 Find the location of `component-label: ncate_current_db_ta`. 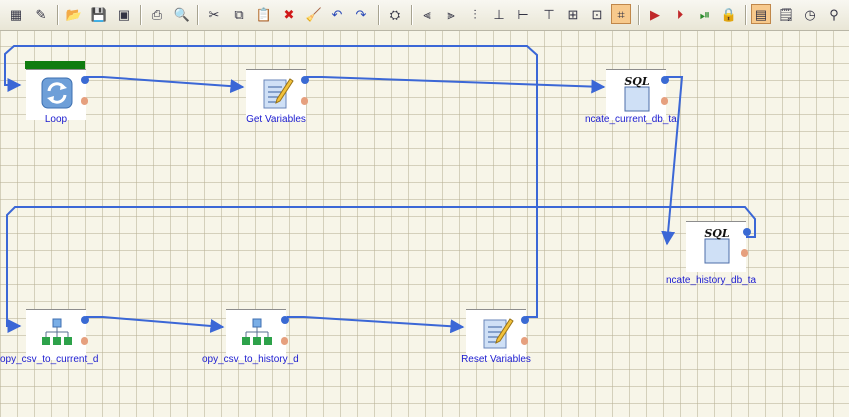

component-label: ncate_current_db_ta is located at coordinates (631, 119).